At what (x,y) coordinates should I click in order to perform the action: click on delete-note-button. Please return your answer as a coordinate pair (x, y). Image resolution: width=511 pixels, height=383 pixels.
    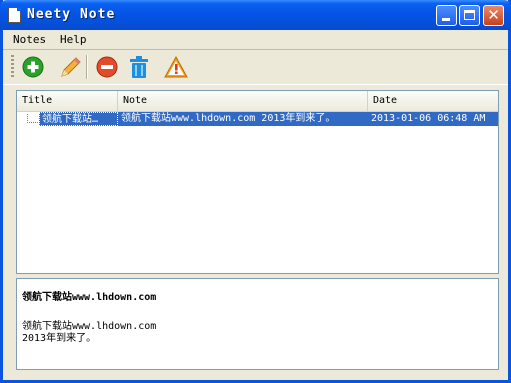
    Looking at the image, I should click on (107, 67).